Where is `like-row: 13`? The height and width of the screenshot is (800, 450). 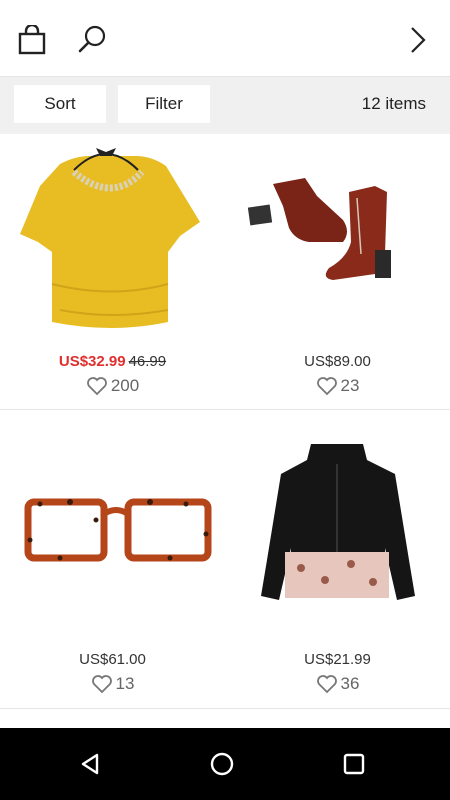
like-row: 13 is located at coordinates (112, 684).